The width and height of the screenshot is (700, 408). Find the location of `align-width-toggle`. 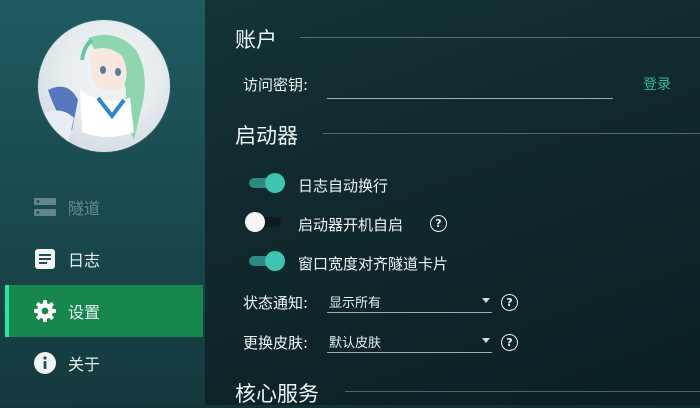

align-width-toggle is located at coordinates (266, 261).